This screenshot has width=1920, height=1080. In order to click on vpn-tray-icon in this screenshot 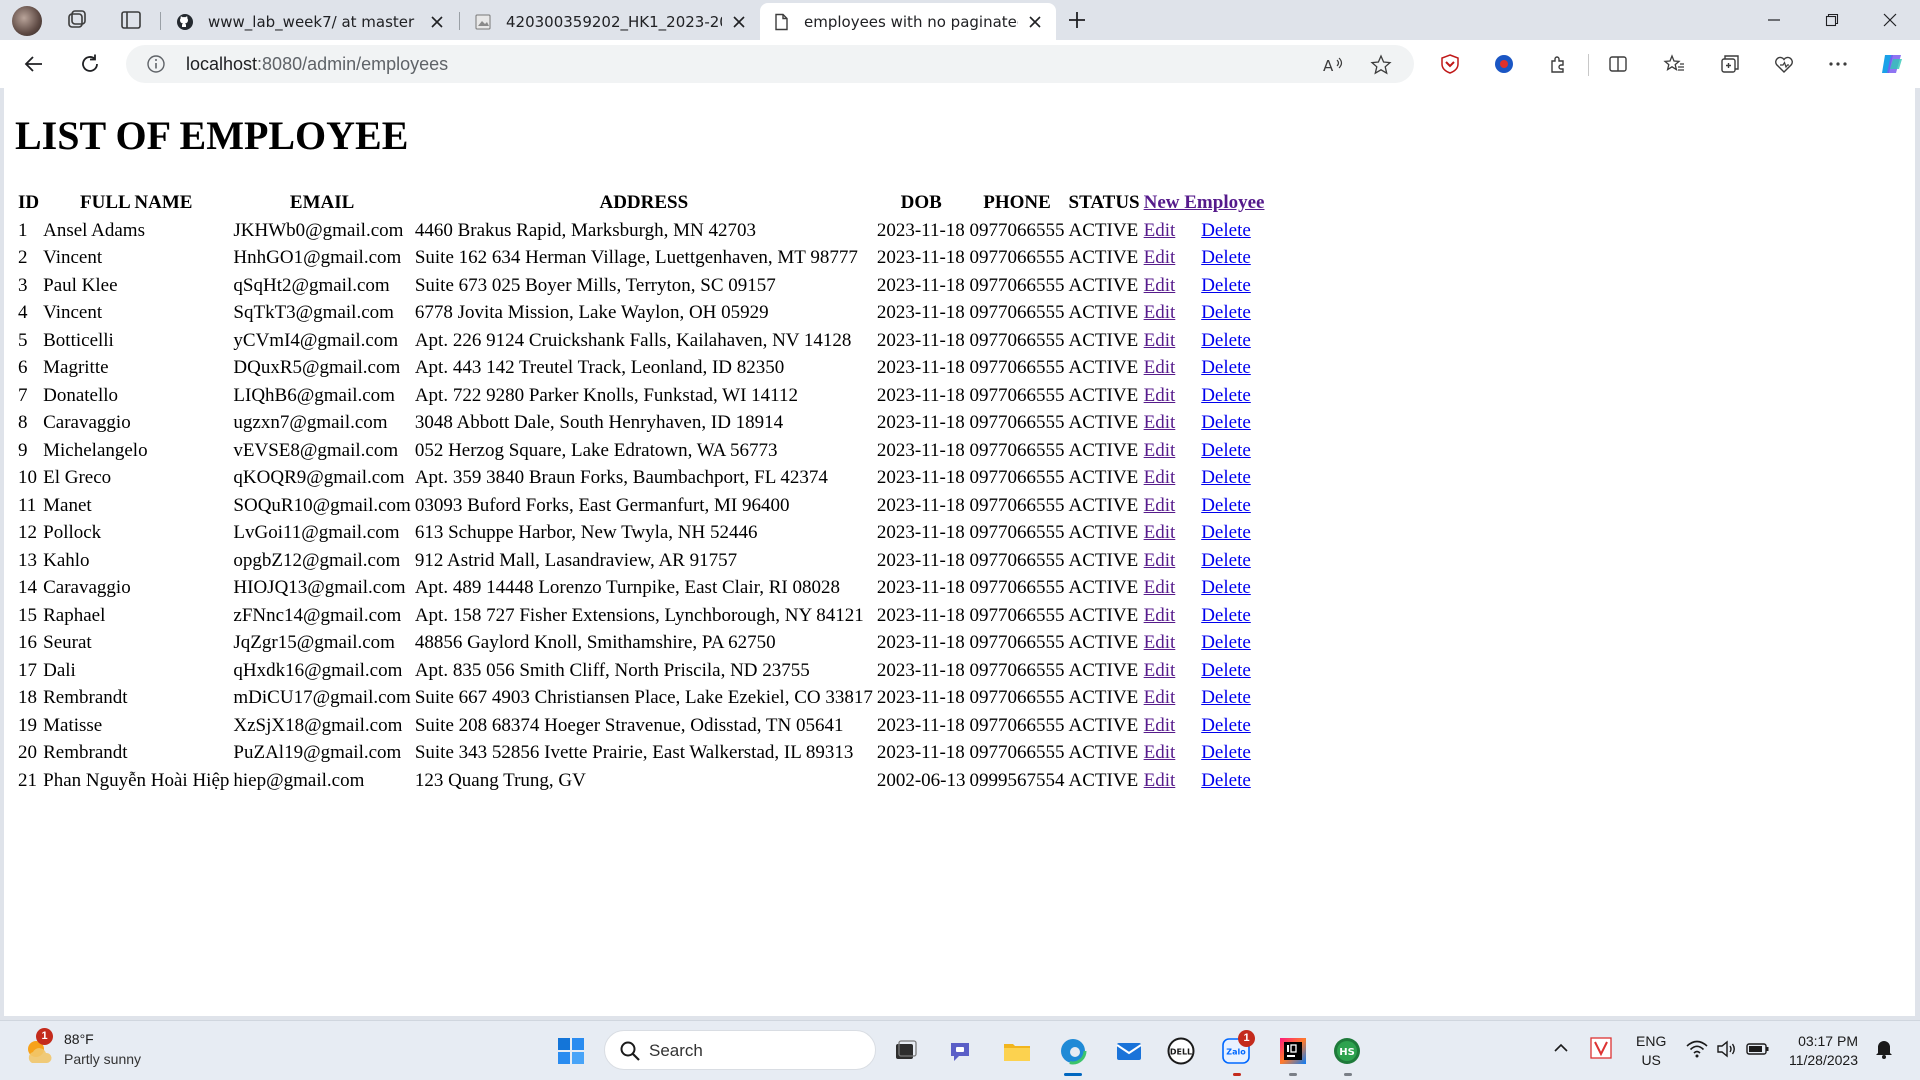, I will do `click(1601, 1050)`.